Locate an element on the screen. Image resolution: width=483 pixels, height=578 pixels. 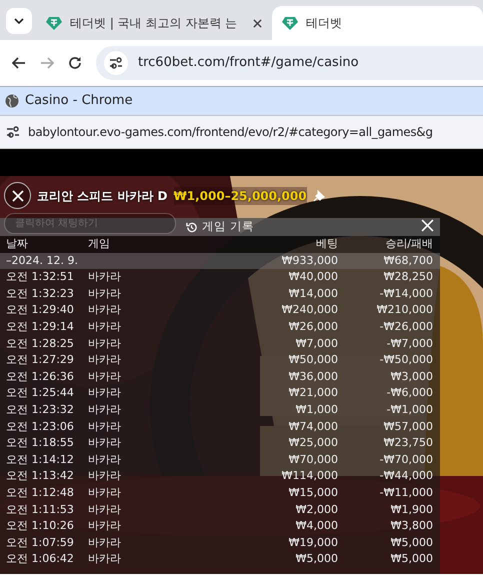
table-cell-text: ₩25,000 is located at coordinates (313, 443).